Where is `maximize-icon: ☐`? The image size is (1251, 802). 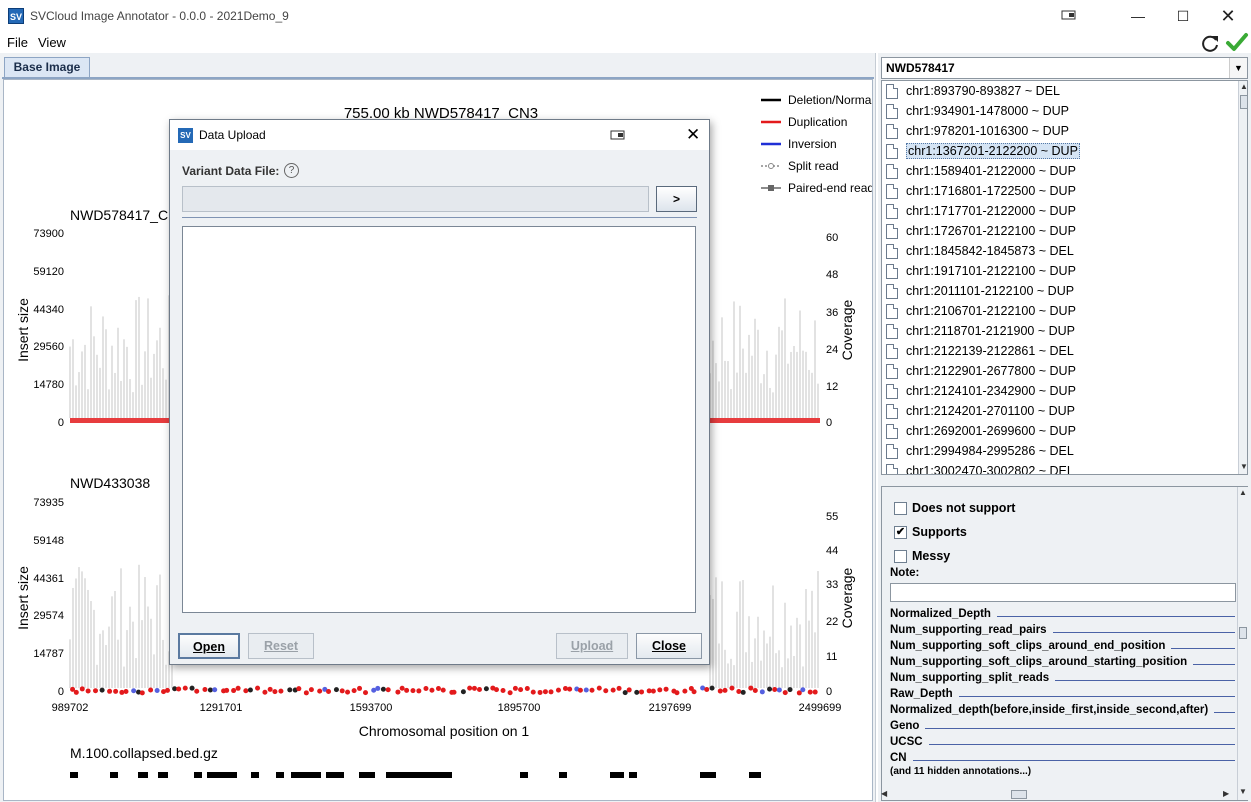 maximize-icon: ☐ is located at coordinates (1183, 16).